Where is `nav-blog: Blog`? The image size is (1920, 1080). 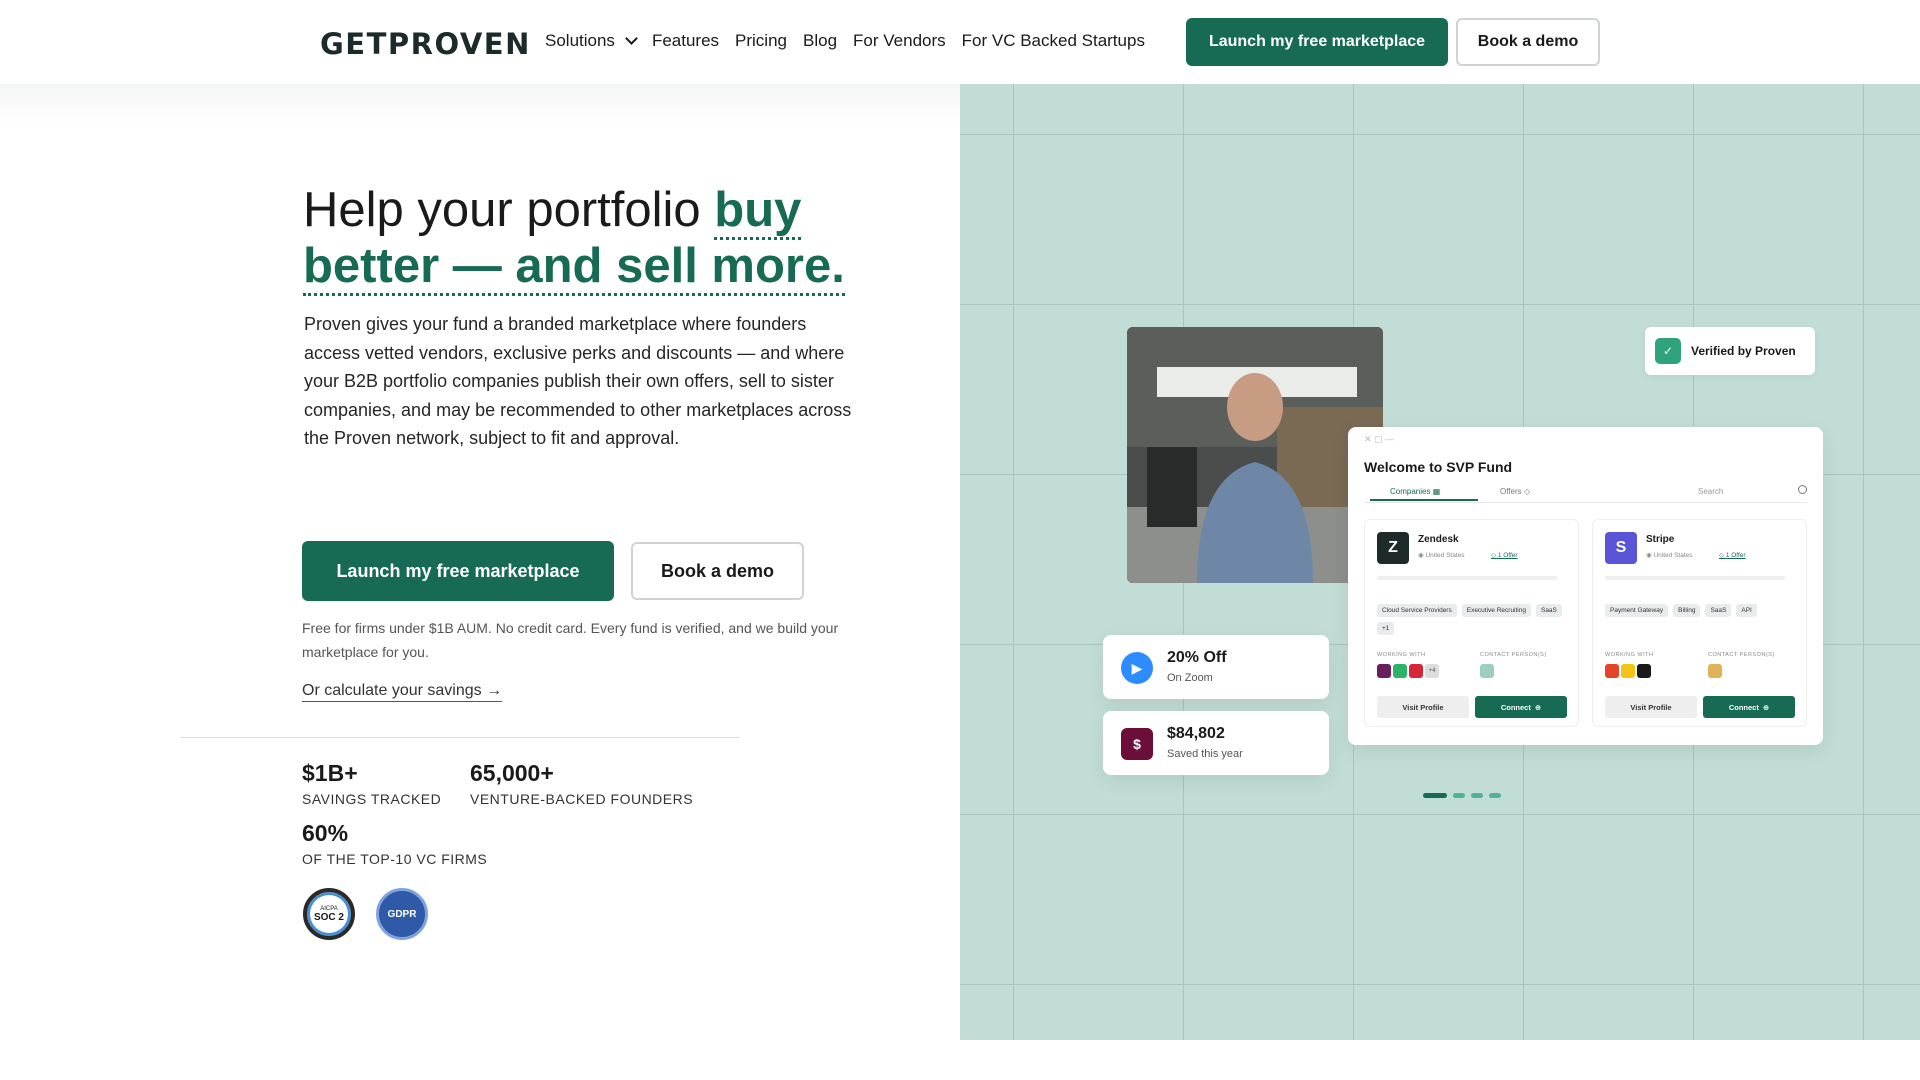 nav-blog: Blog is located at coordinates (820, 41).